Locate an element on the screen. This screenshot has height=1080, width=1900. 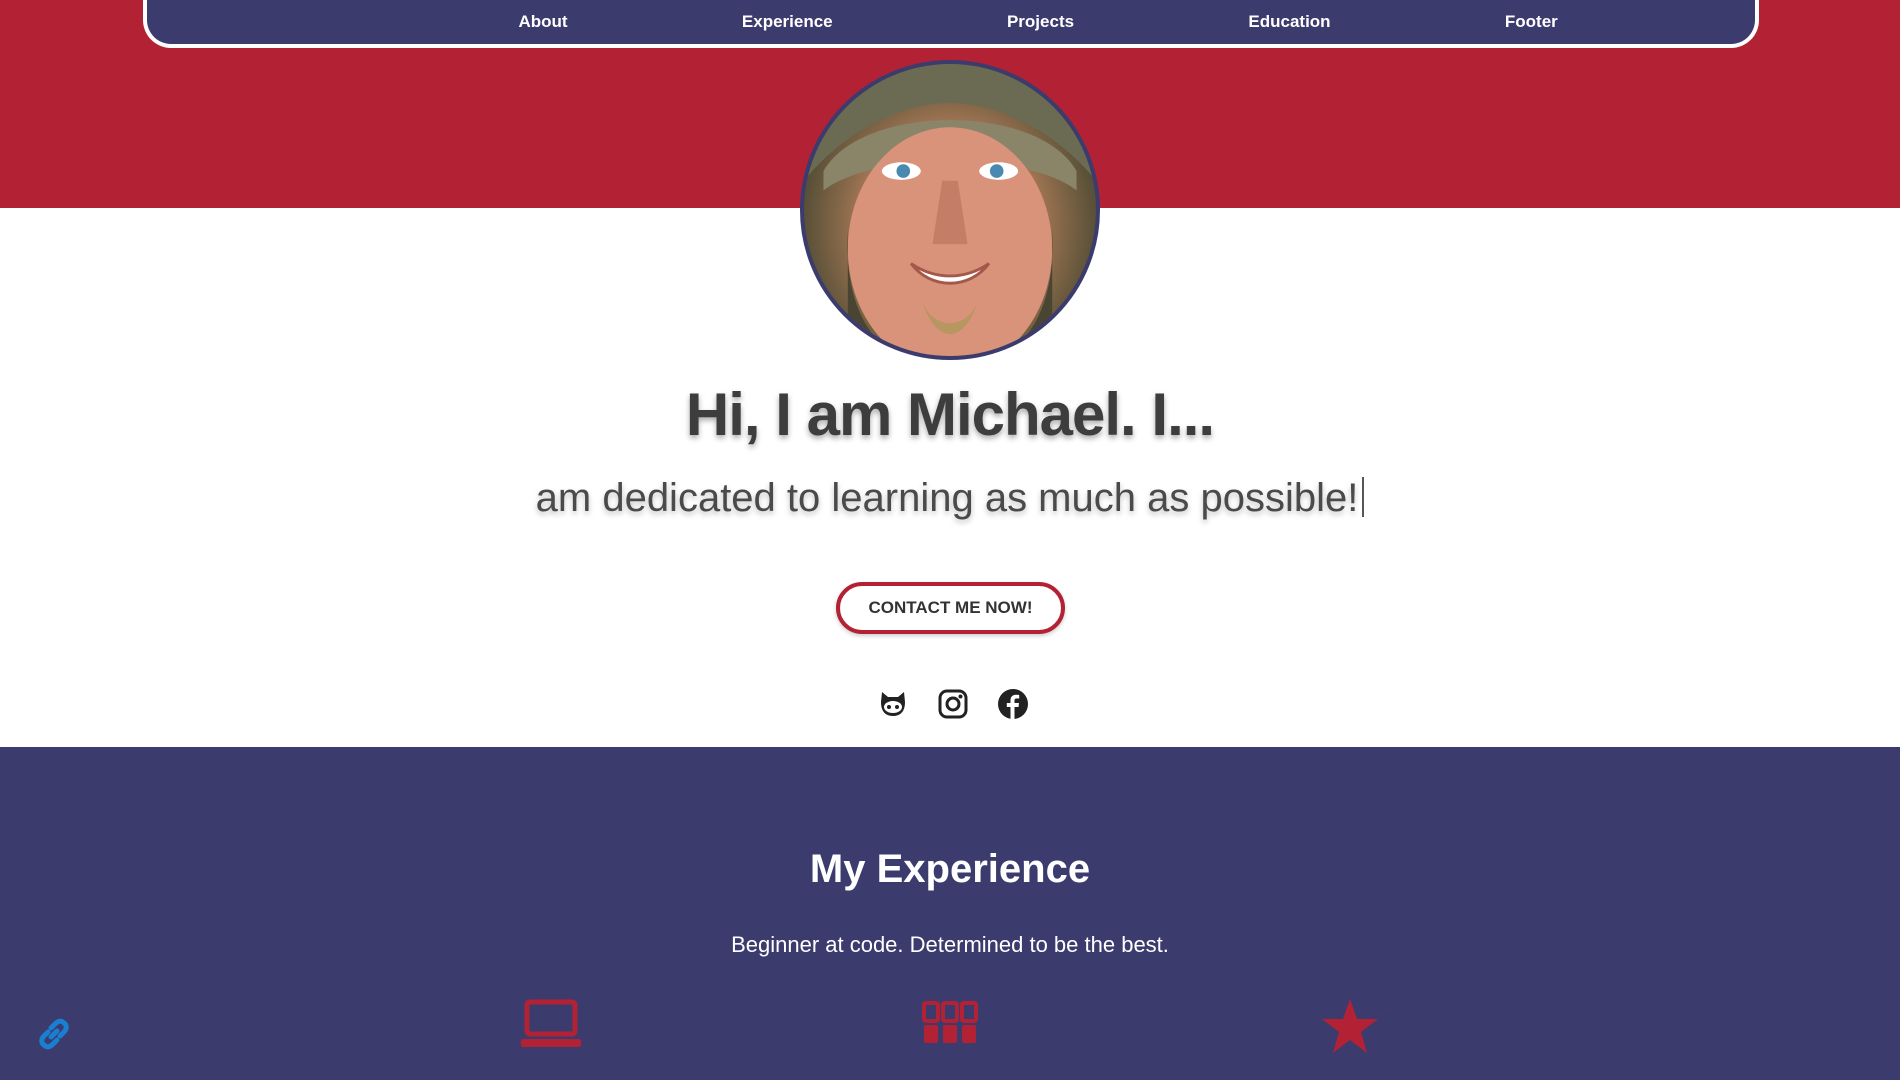
contact-me-button: CONTACT ME NOW! is located at coordinates (950, 608).